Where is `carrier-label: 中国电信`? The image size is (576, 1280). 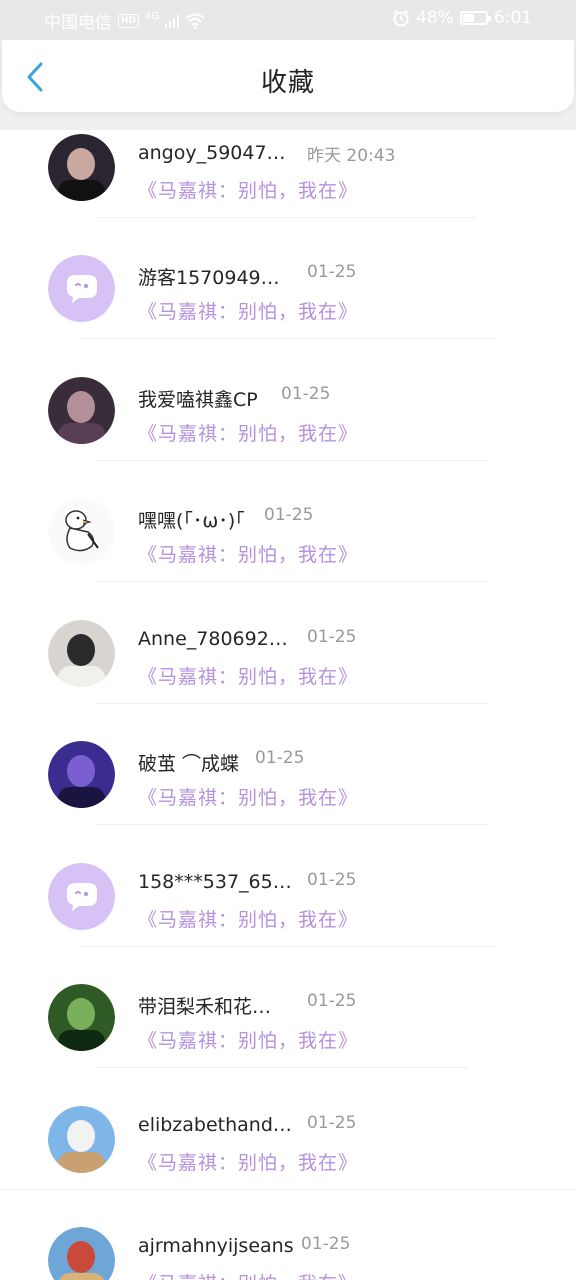 carrier-label: 中国电信 is located at coordinates (78, 23).